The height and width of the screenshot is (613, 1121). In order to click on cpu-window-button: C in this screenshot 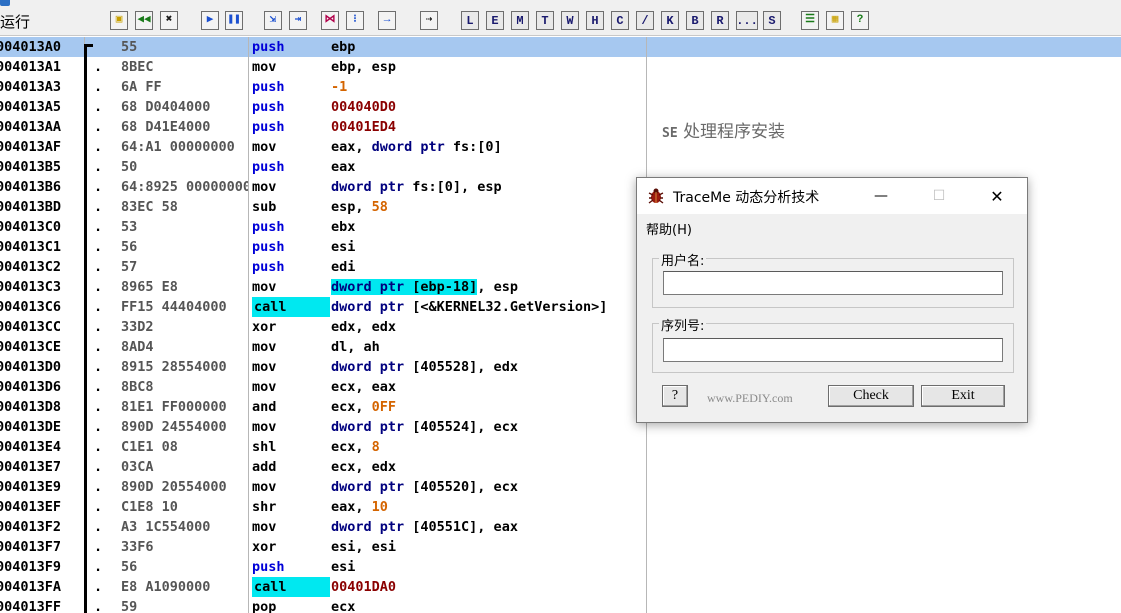, I will do `click(620, 20)`.